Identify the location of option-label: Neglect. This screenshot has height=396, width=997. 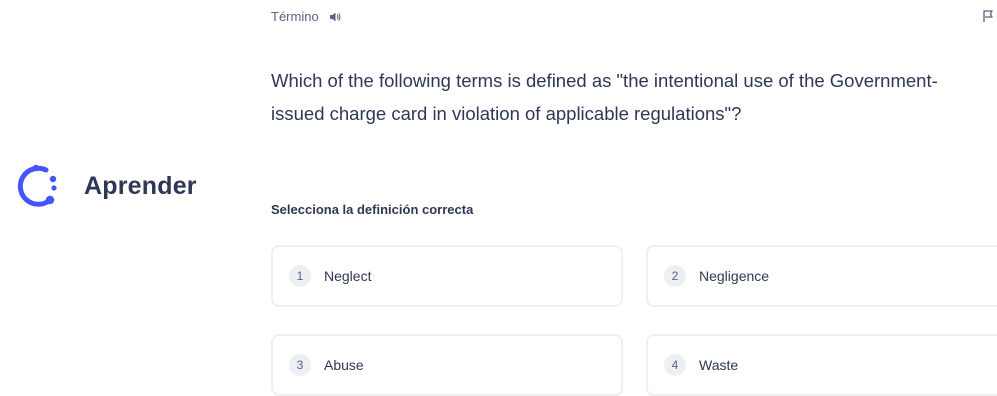
(348, 276).